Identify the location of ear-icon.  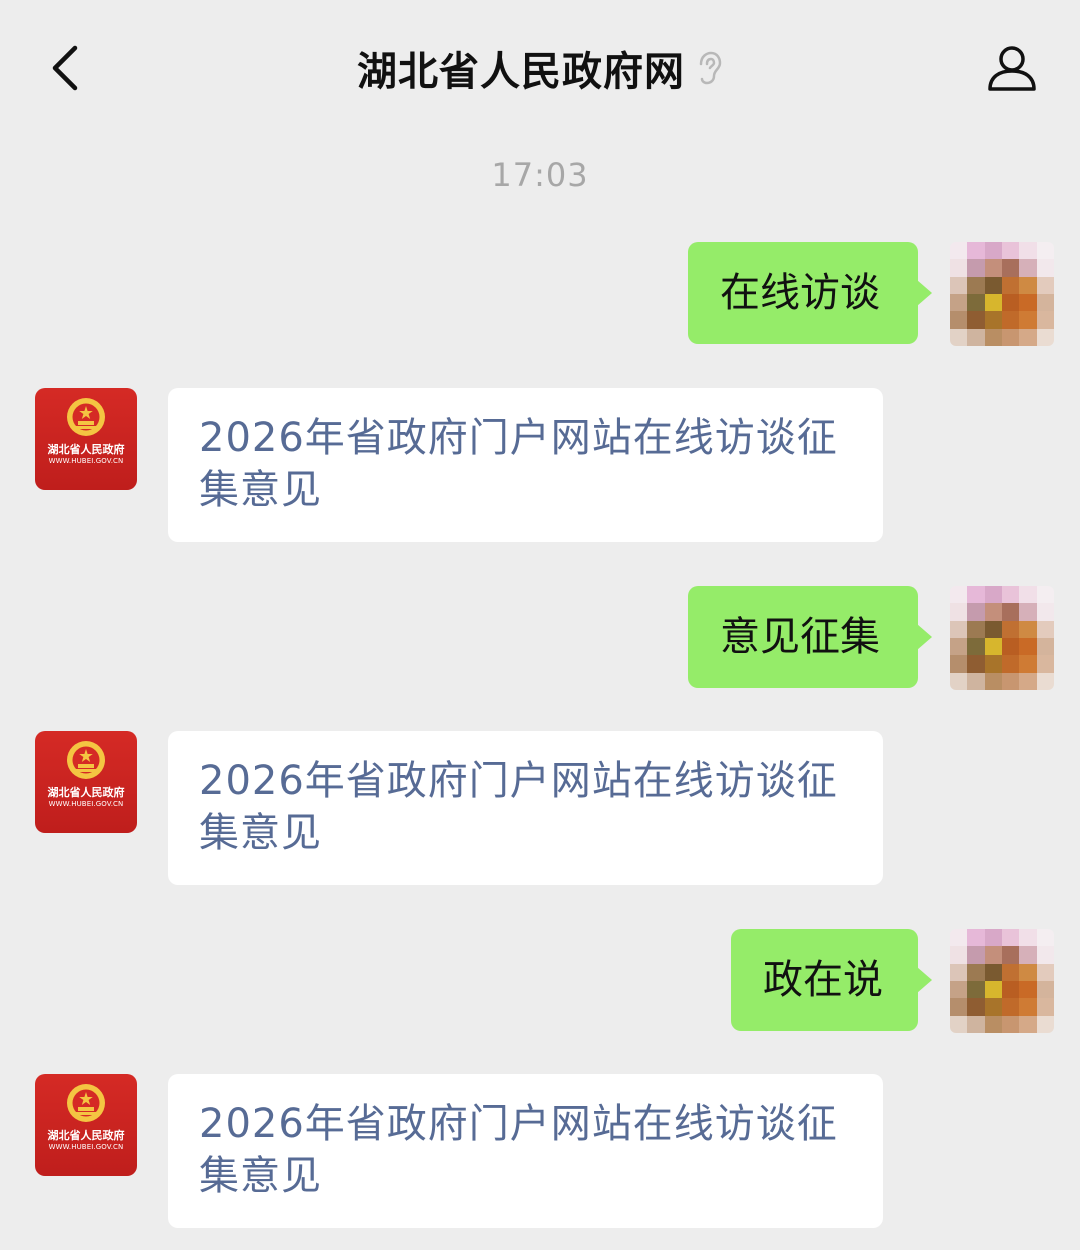
(710, 68).